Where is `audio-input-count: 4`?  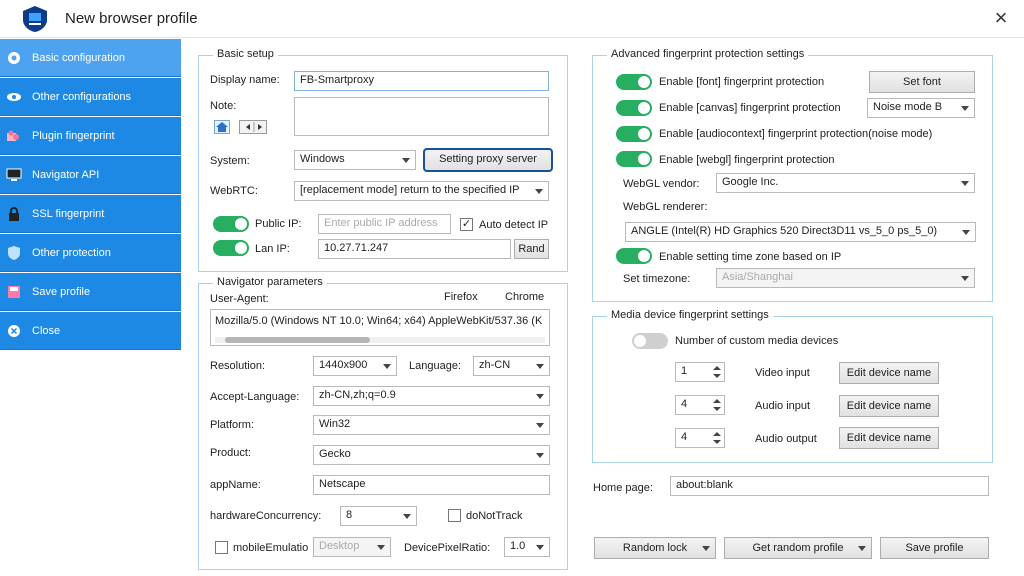
audio-input-count: 4 is located at coordinates (700, 405).